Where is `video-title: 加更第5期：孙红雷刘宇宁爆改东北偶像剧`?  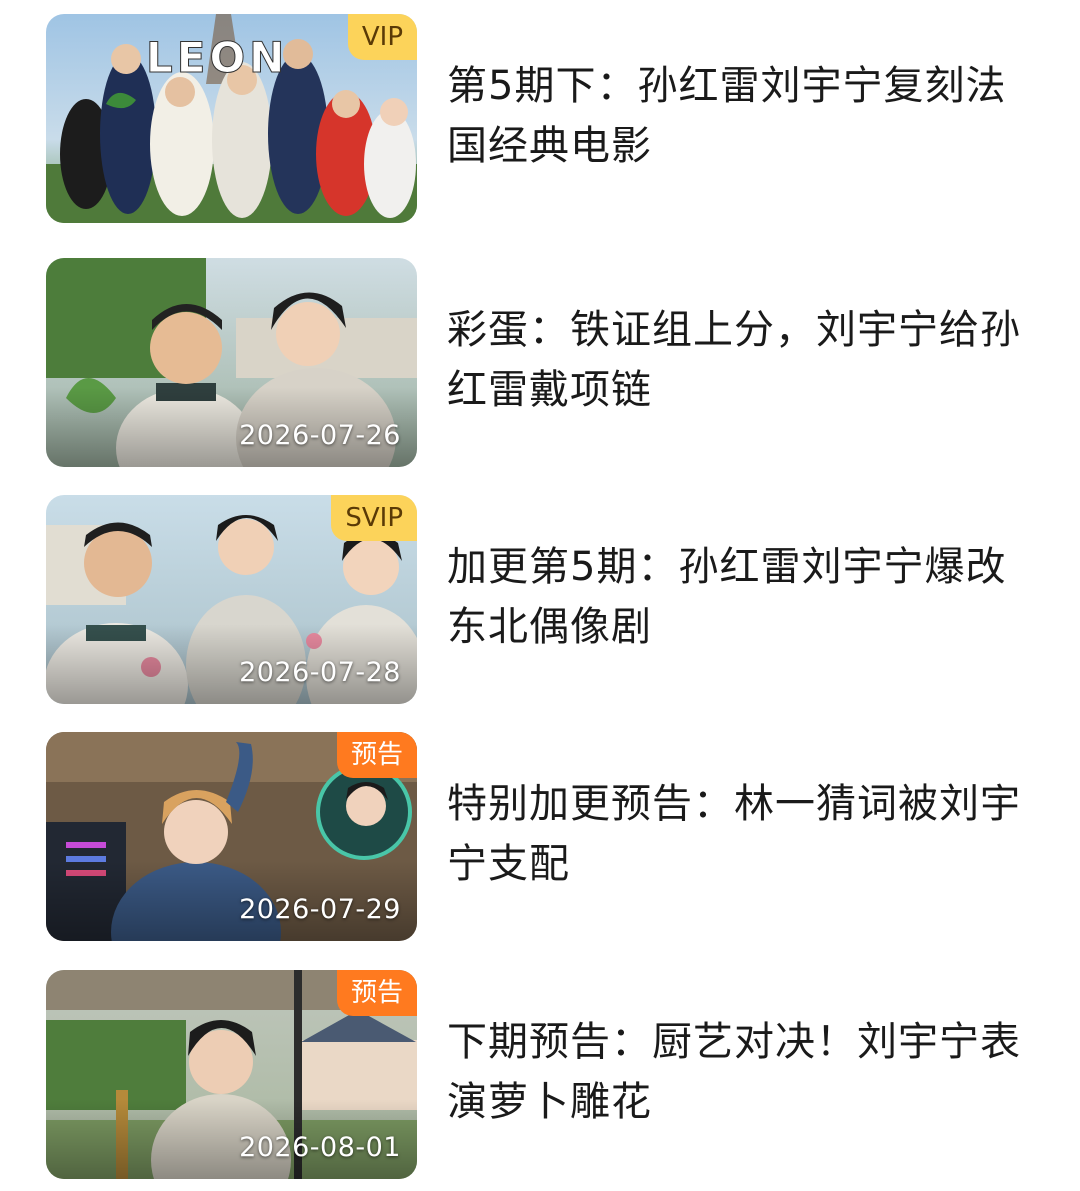 video-title: 加更第5期：孙红雷刘宇宁爆改东北偶像剧 is located at coordinates (742, 597).